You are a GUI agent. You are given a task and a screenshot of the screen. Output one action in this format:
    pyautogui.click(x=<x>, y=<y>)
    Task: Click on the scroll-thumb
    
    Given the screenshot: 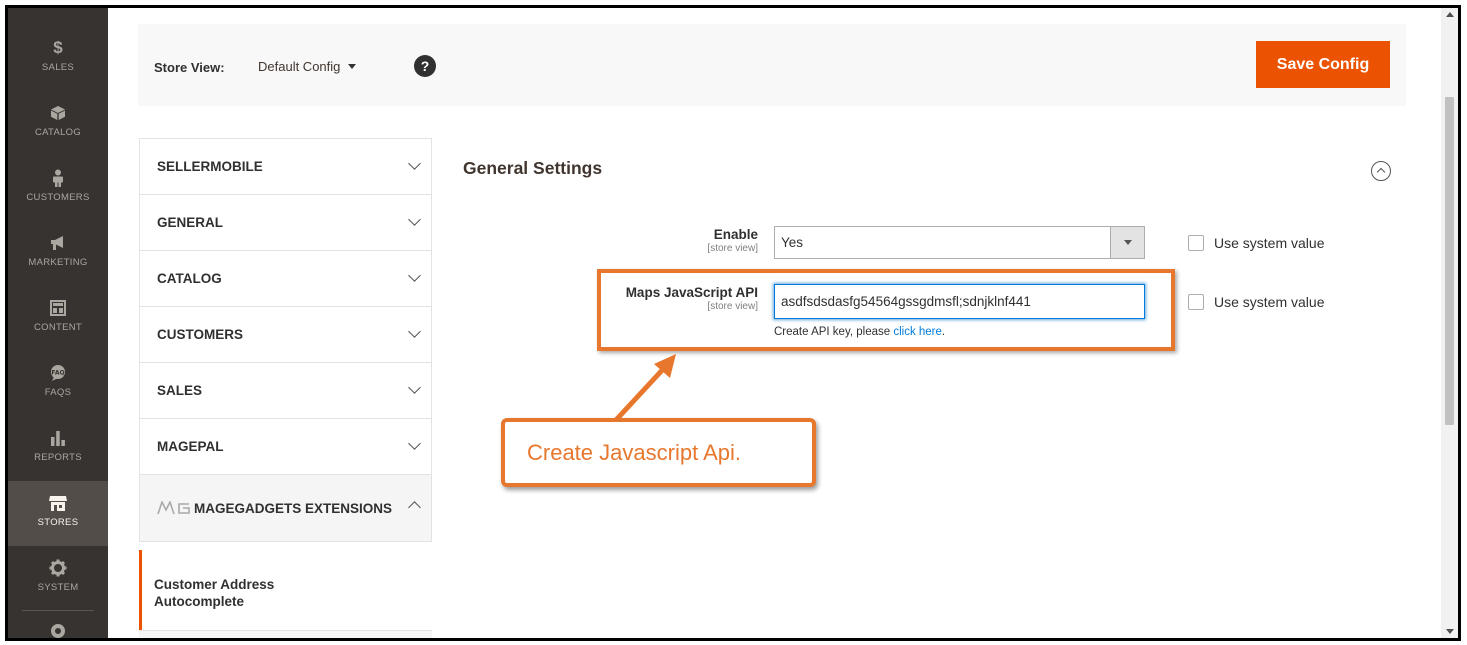 What is the action you would take?
    pyautogui.click(x=1449, y=261)
    